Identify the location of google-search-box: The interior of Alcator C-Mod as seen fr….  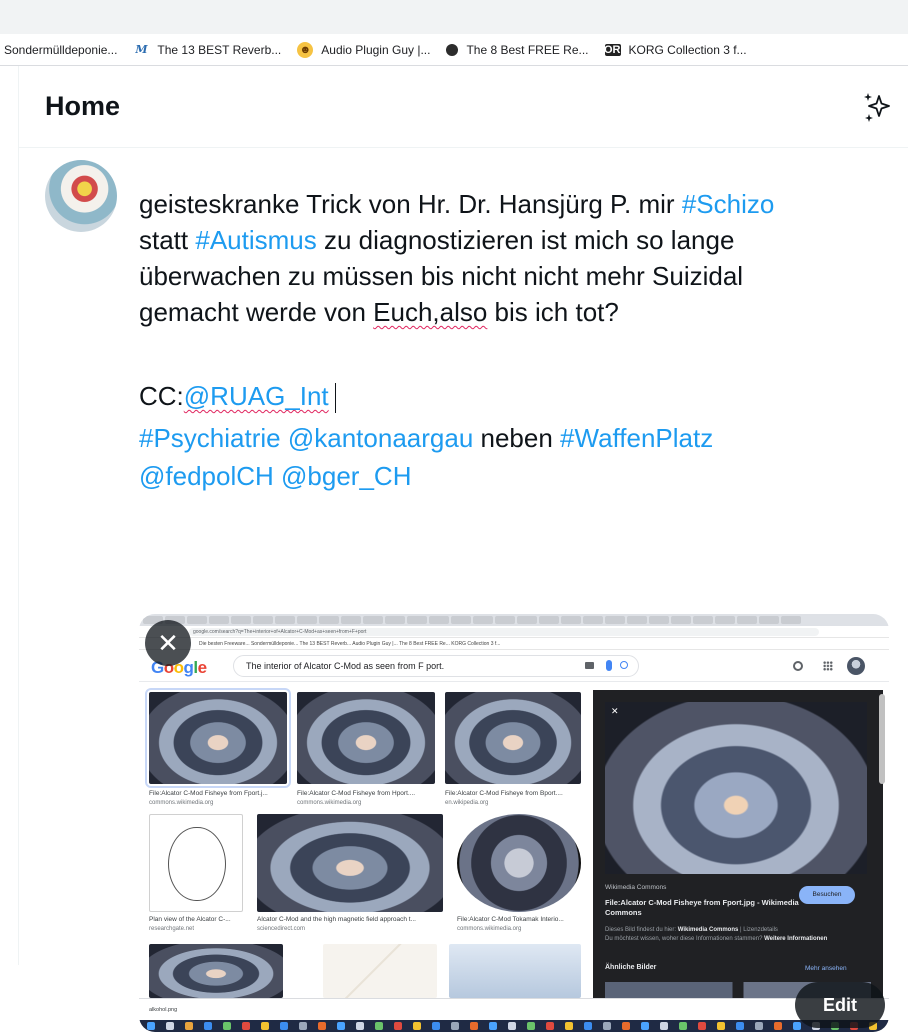
(436, 666).